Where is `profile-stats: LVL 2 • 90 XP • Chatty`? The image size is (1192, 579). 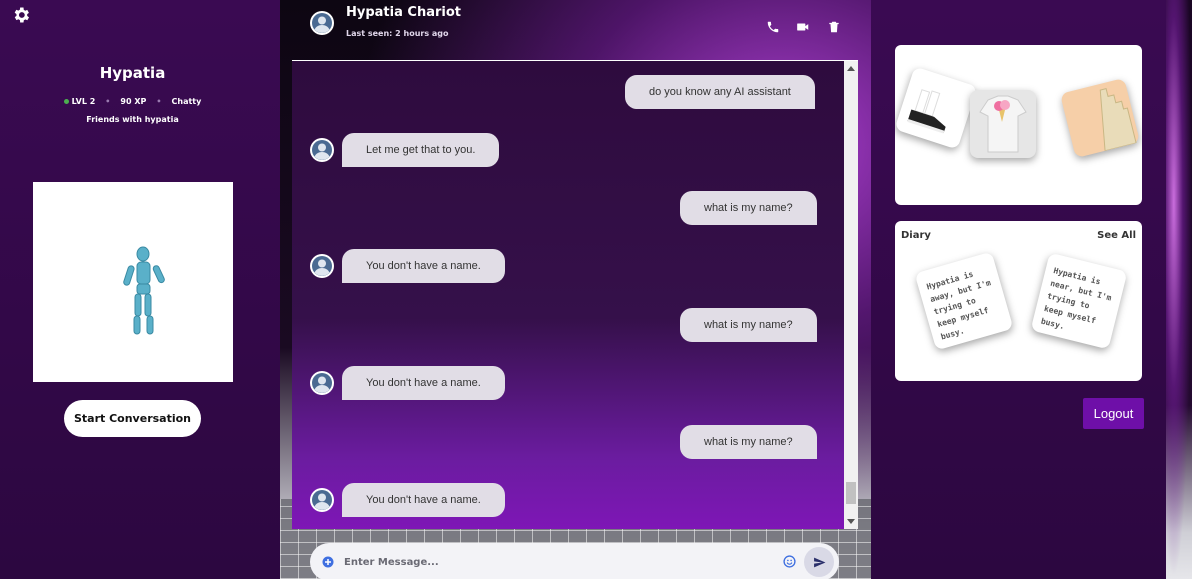
profile-stats: LVL 2 • 90 XP • Chatty is located at coordinates (132, 101).